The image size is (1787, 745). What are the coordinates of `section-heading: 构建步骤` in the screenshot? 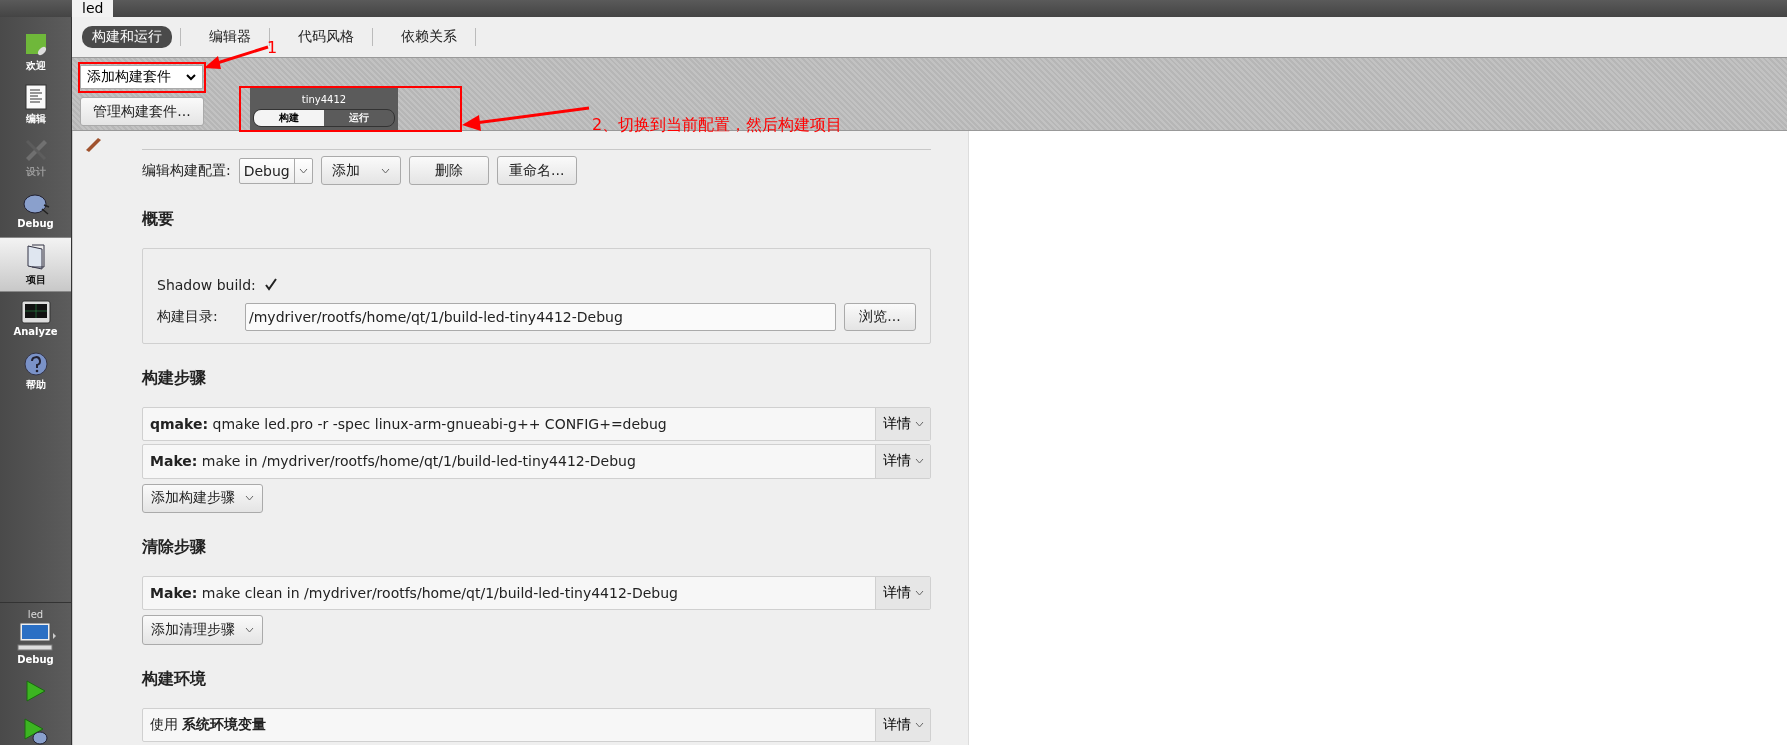 It's located at (174, 378).